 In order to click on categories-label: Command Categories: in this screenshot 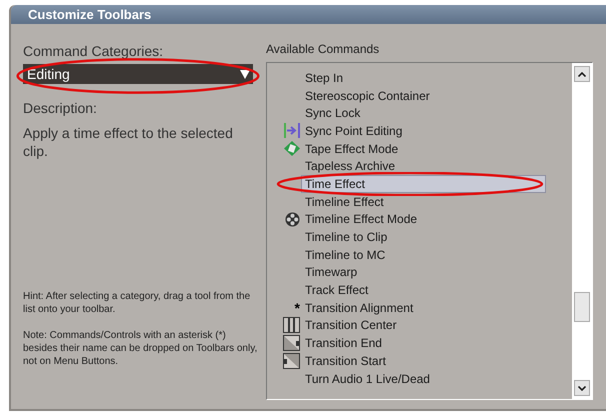, I will do `click(93, 51)`.